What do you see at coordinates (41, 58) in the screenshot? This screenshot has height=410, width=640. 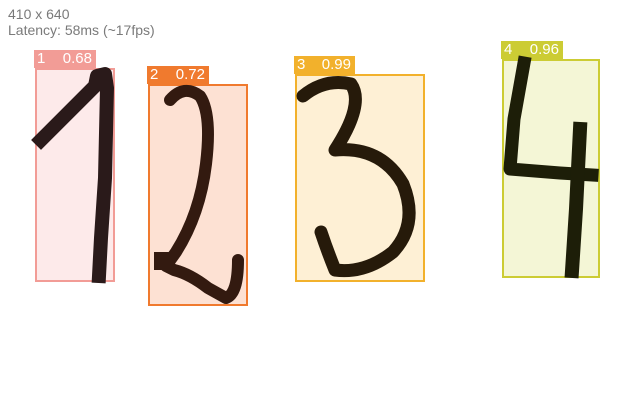 I see `detection-label-1: 1` at bounding box center [41, 58].